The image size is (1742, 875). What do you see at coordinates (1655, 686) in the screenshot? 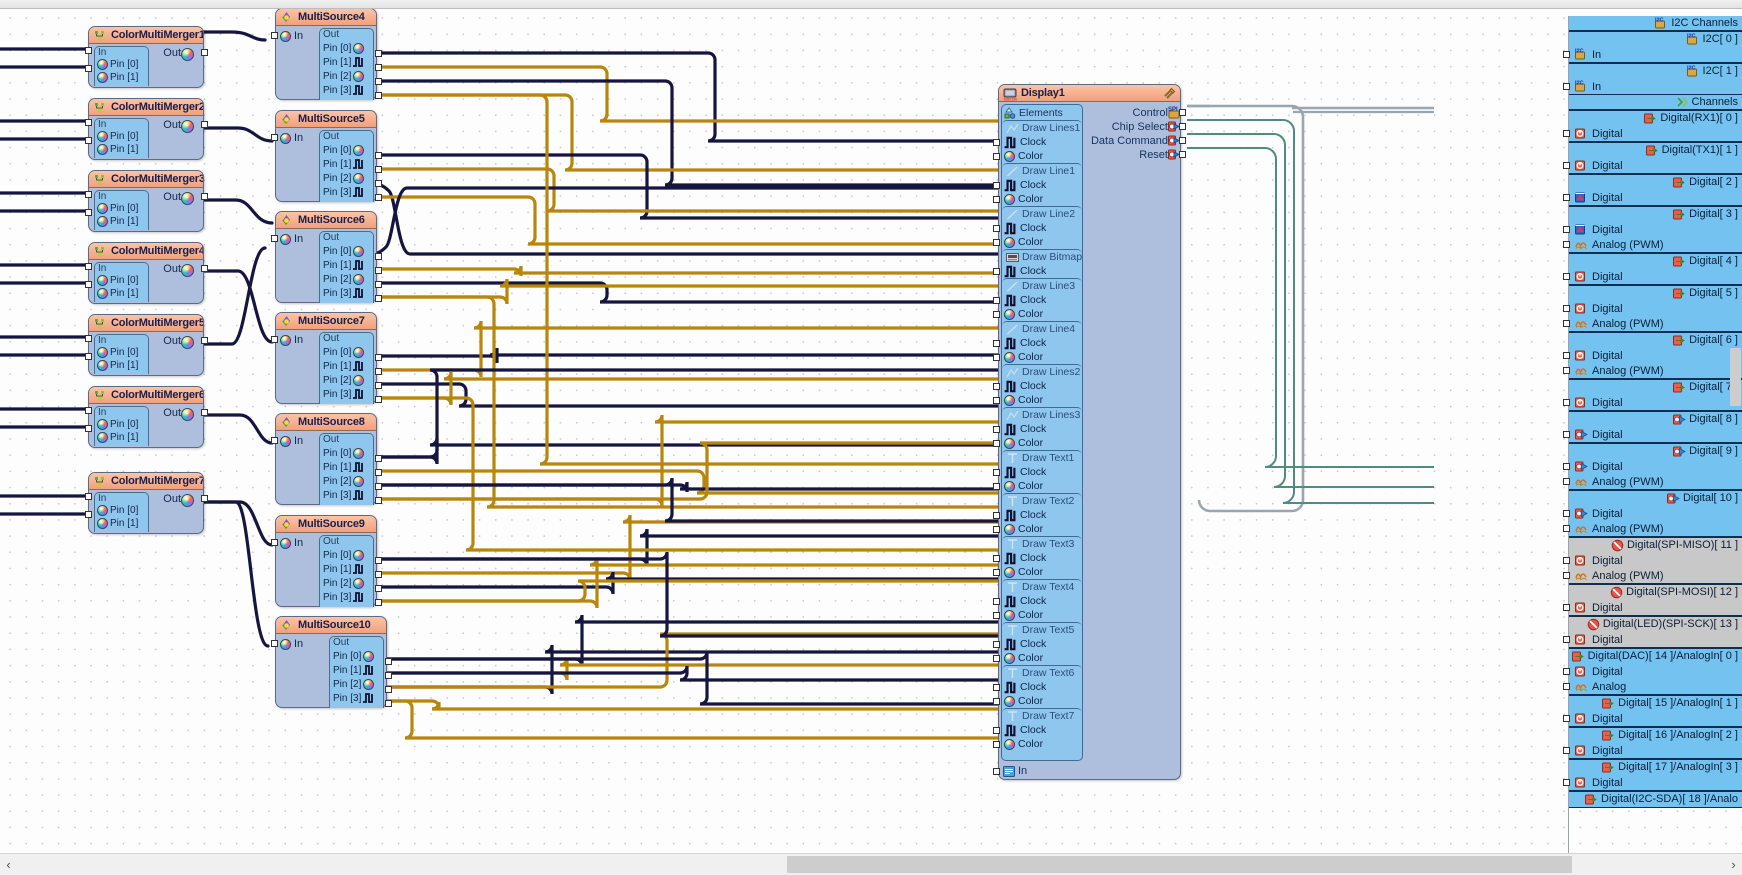
I see `board-pin-row: Analog` at bounding box center [1655, 686].